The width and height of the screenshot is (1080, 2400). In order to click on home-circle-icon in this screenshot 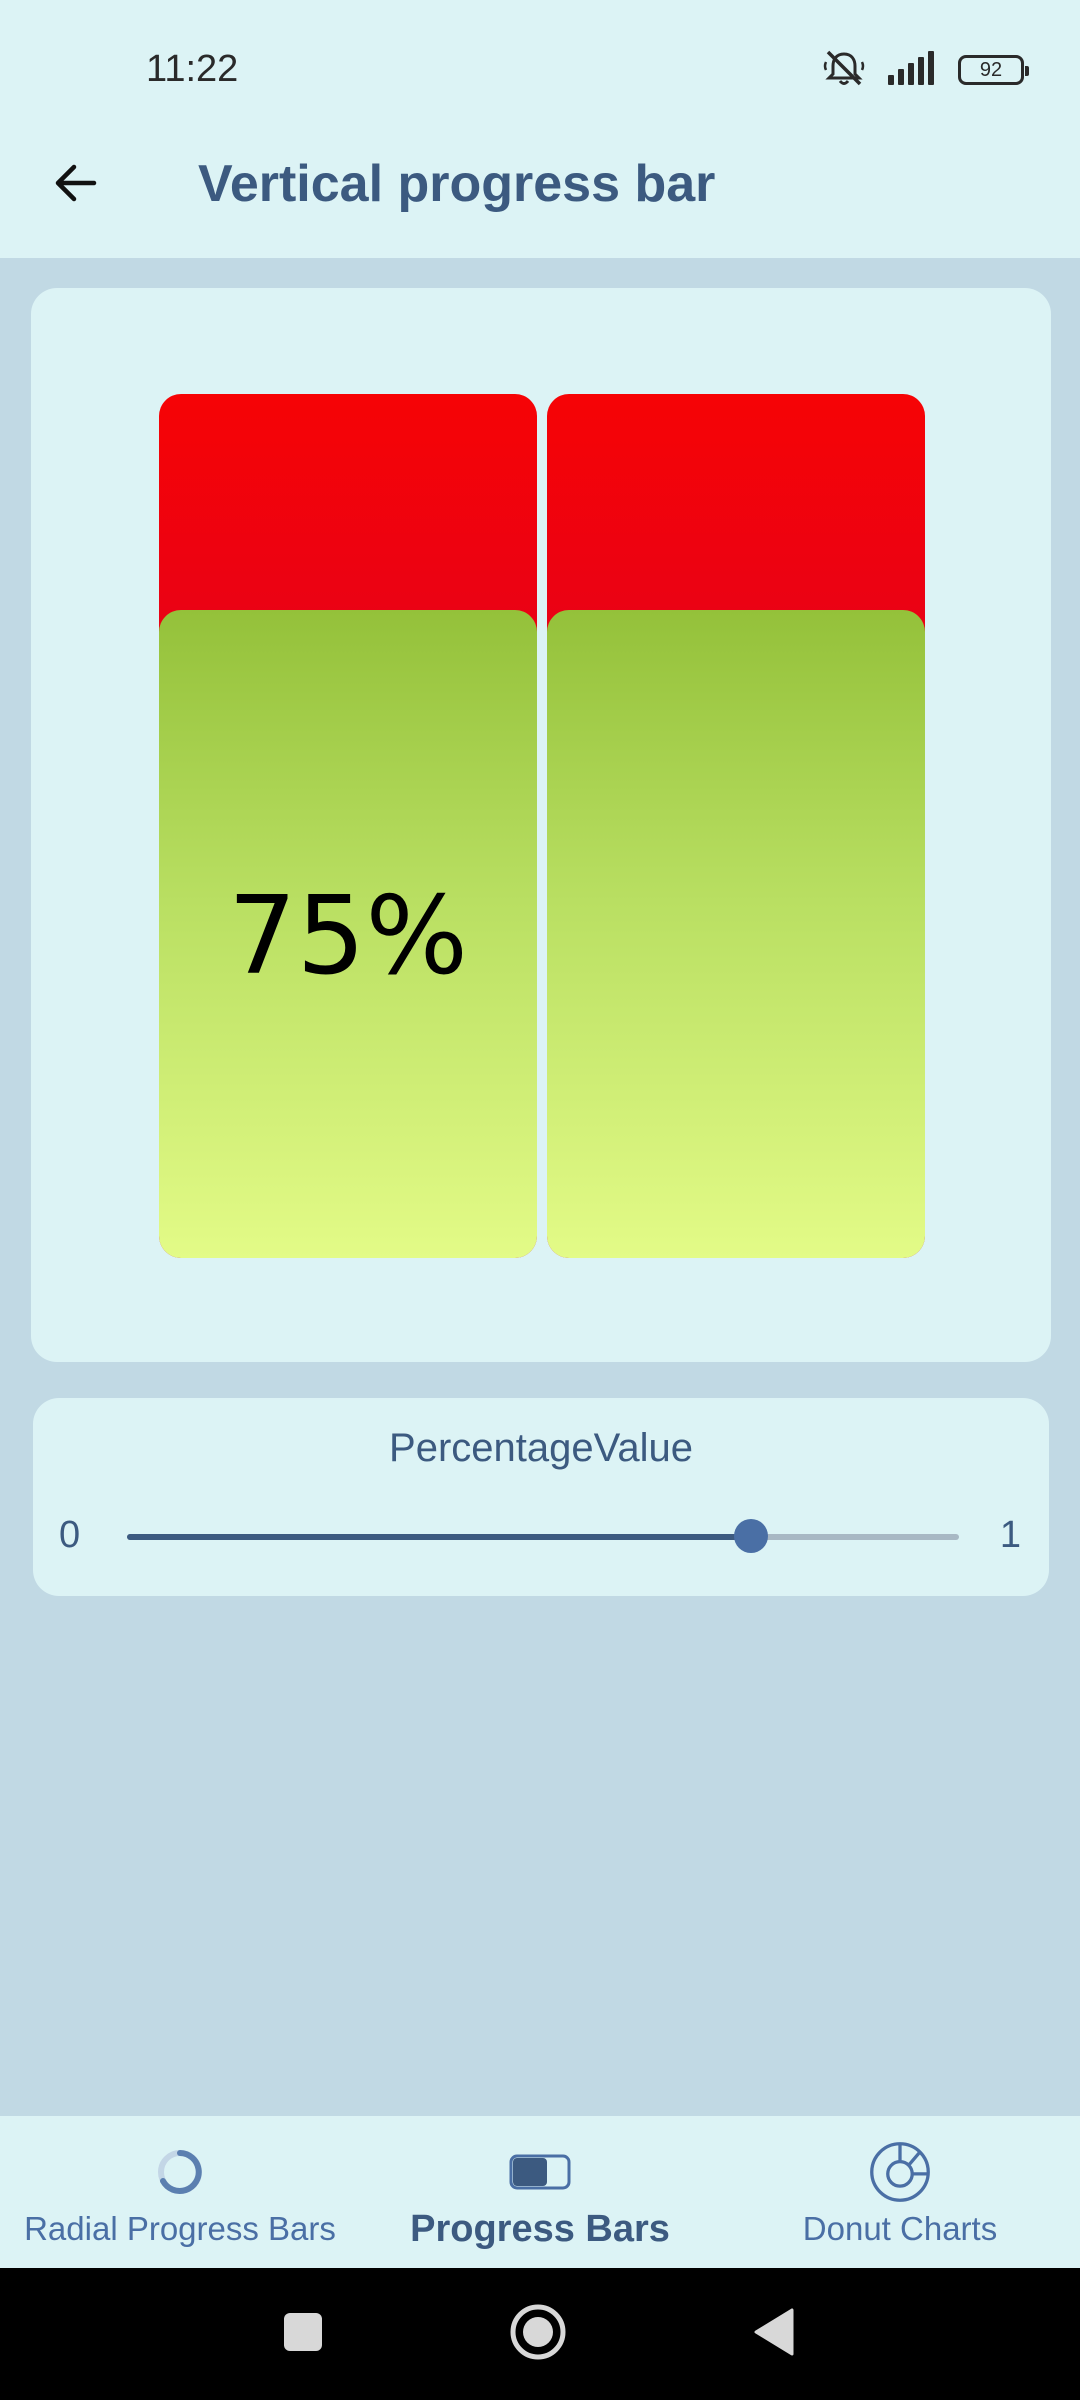, I will do `click(538, 2334)`.